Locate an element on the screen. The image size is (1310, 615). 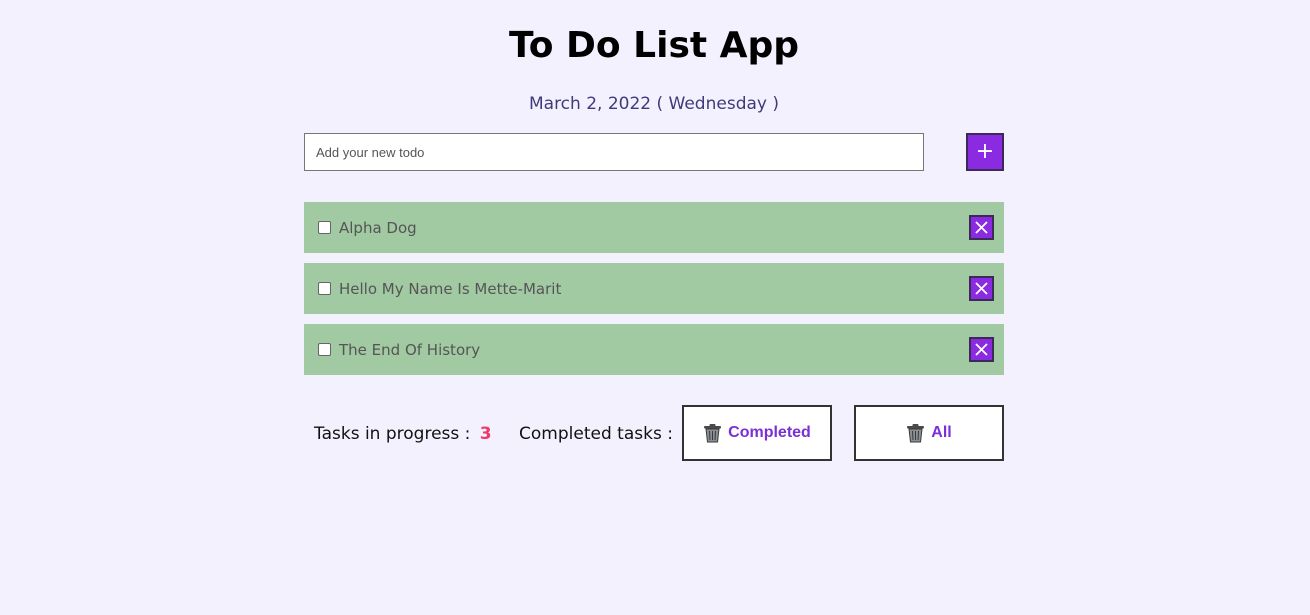
todo-text: Hello My Name Is Mette-Marit is located at coordinates (450, 289).